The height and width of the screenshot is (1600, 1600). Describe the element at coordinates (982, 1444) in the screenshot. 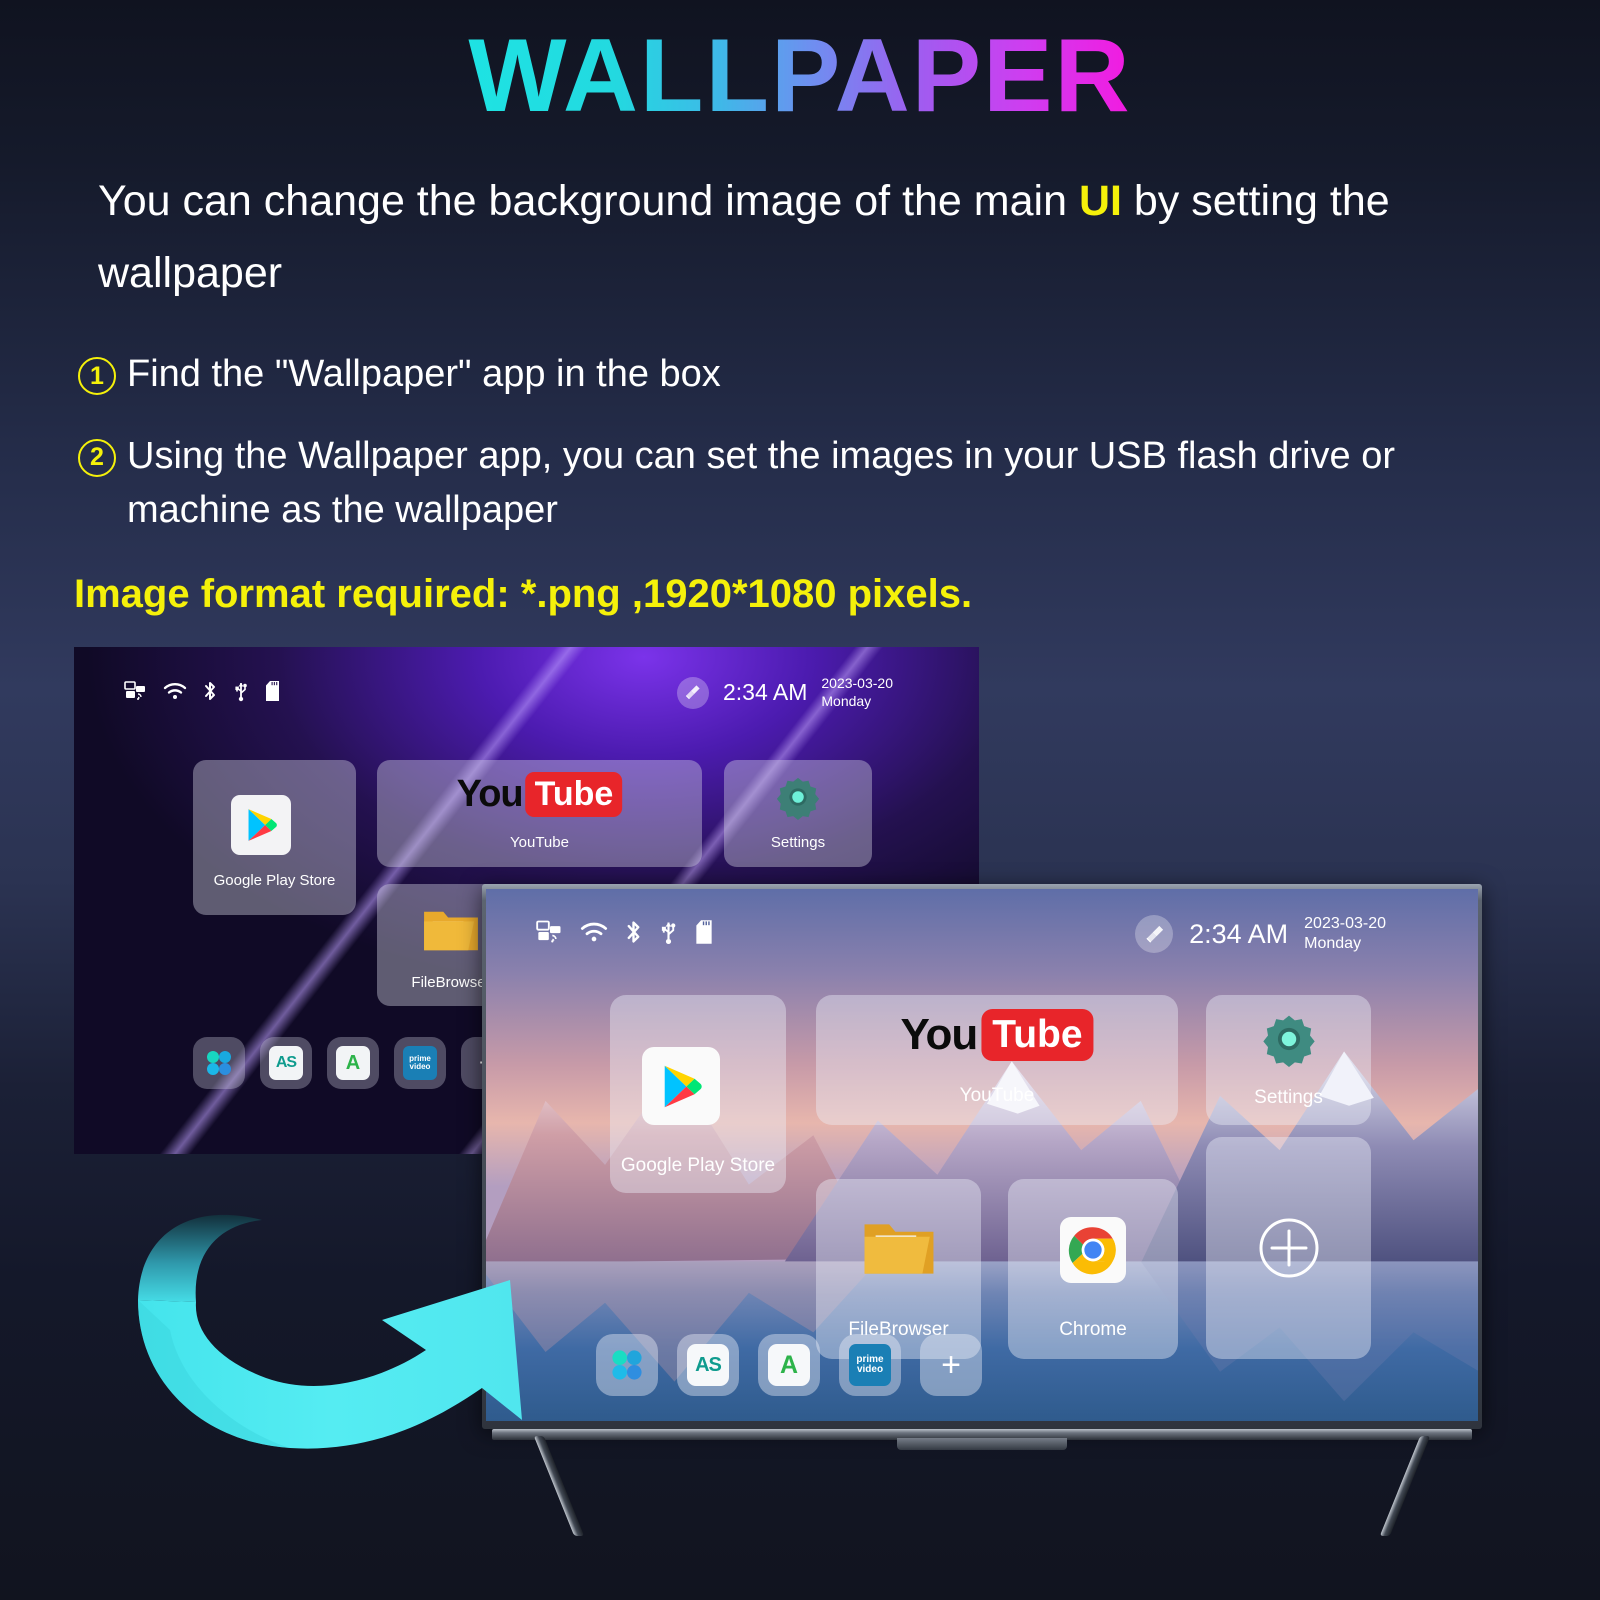

I see `tv-center-nub` at that location.